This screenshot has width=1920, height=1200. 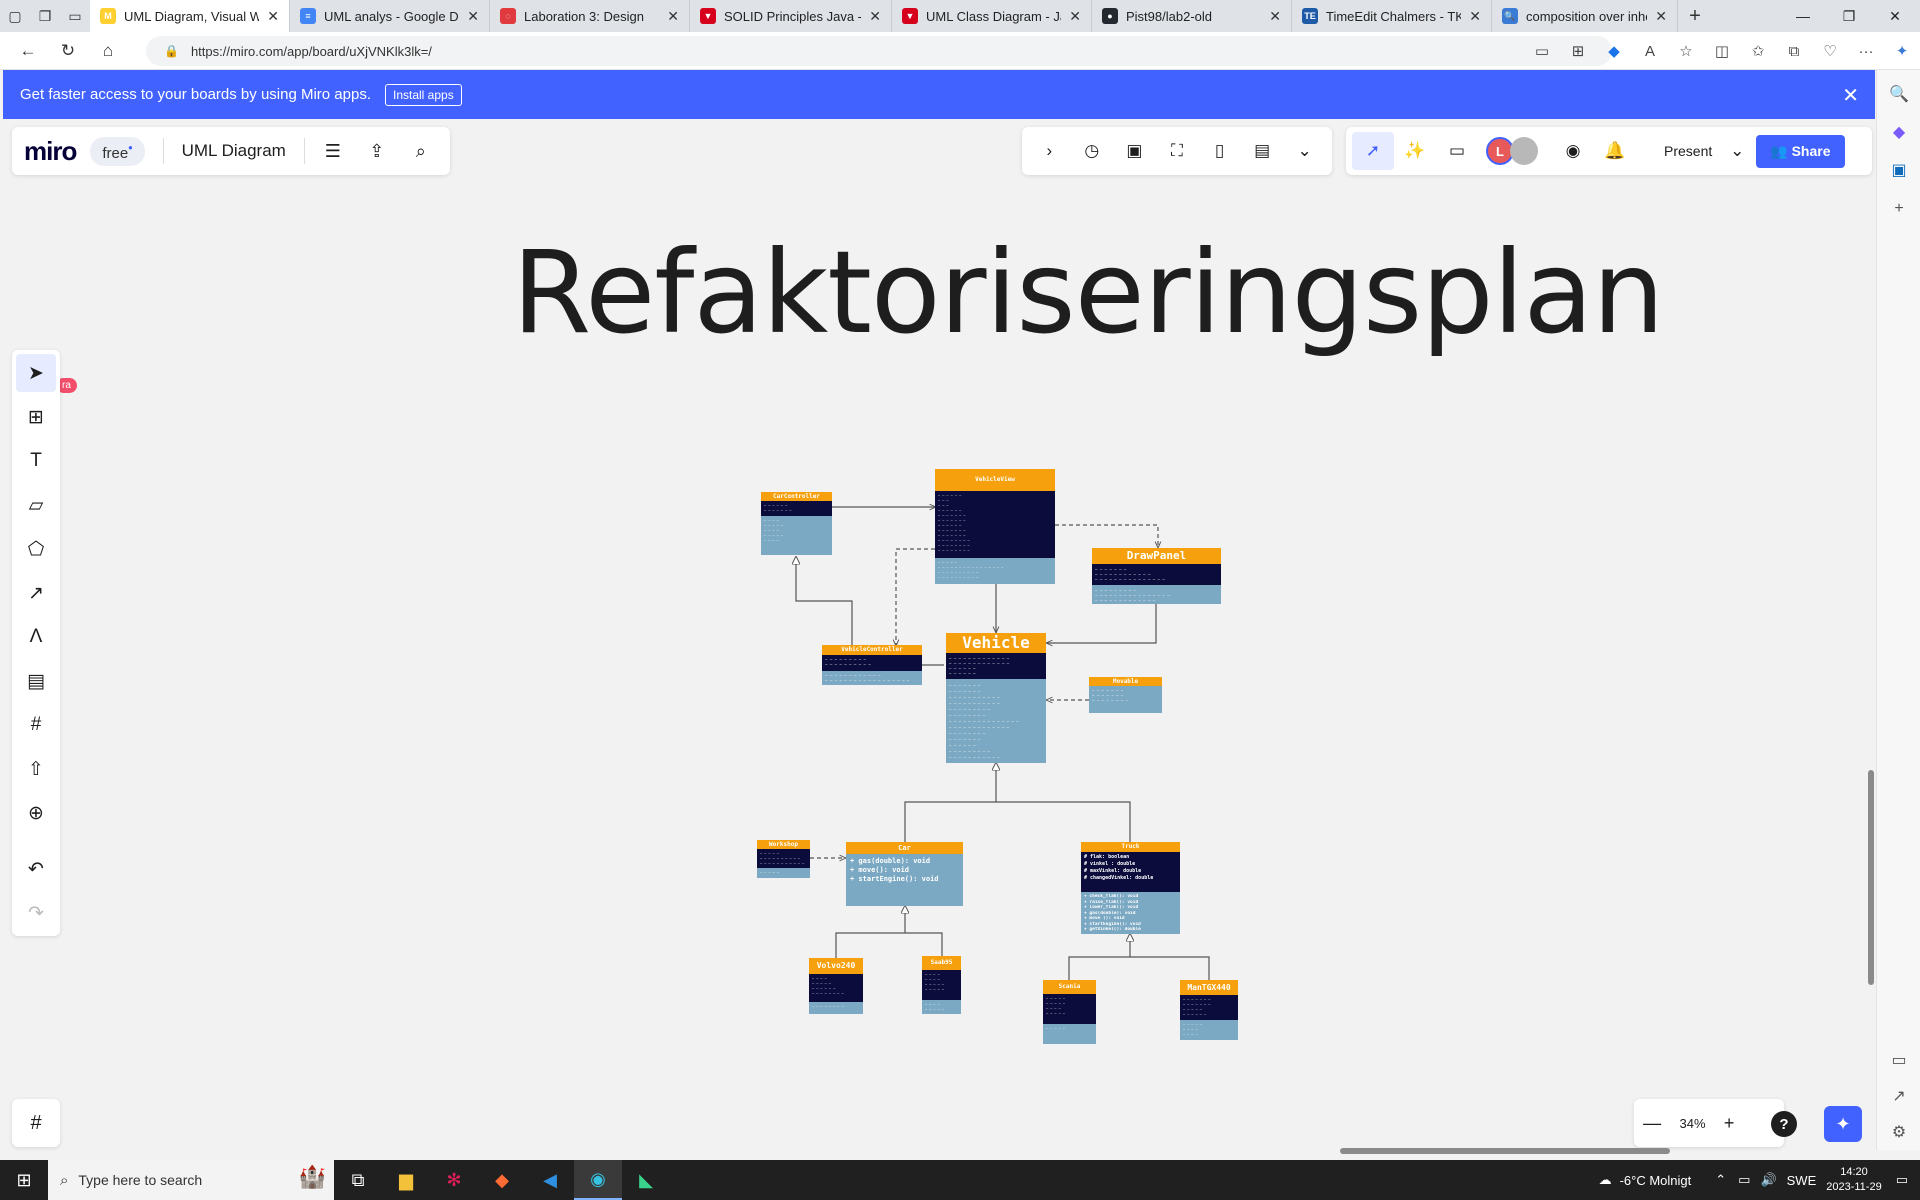 What do you see at coordinates (377, 151) in the screenshot?
I see `export-icon: ⇪` at bounding box center [377, 151].